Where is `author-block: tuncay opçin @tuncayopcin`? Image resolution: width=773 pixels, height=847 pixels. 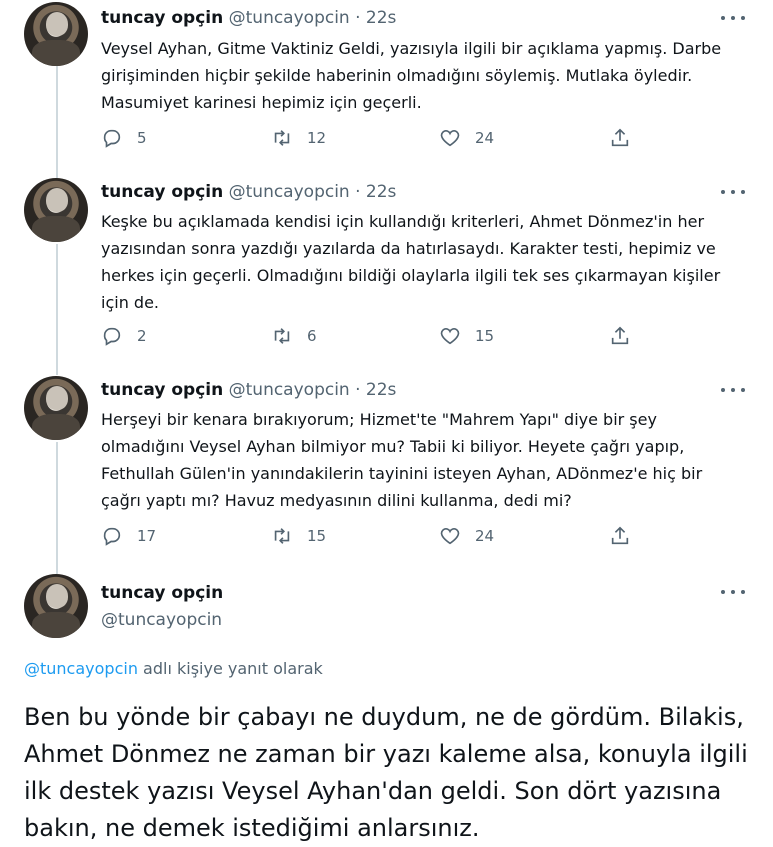
author-block: tuncay opçin @tuncayopcin is located at coordinates (162, 606).